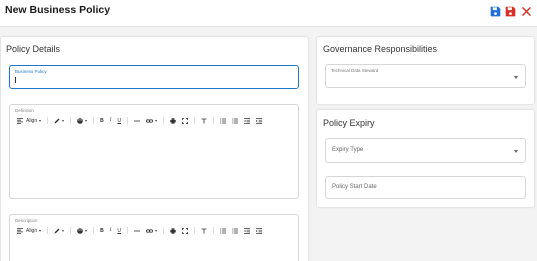 This screenshot has height=261, width=537. What do you see at coordinates (26, 220) in the screenshot?
I see `description-label: Description` at bounding box center [26, 220].